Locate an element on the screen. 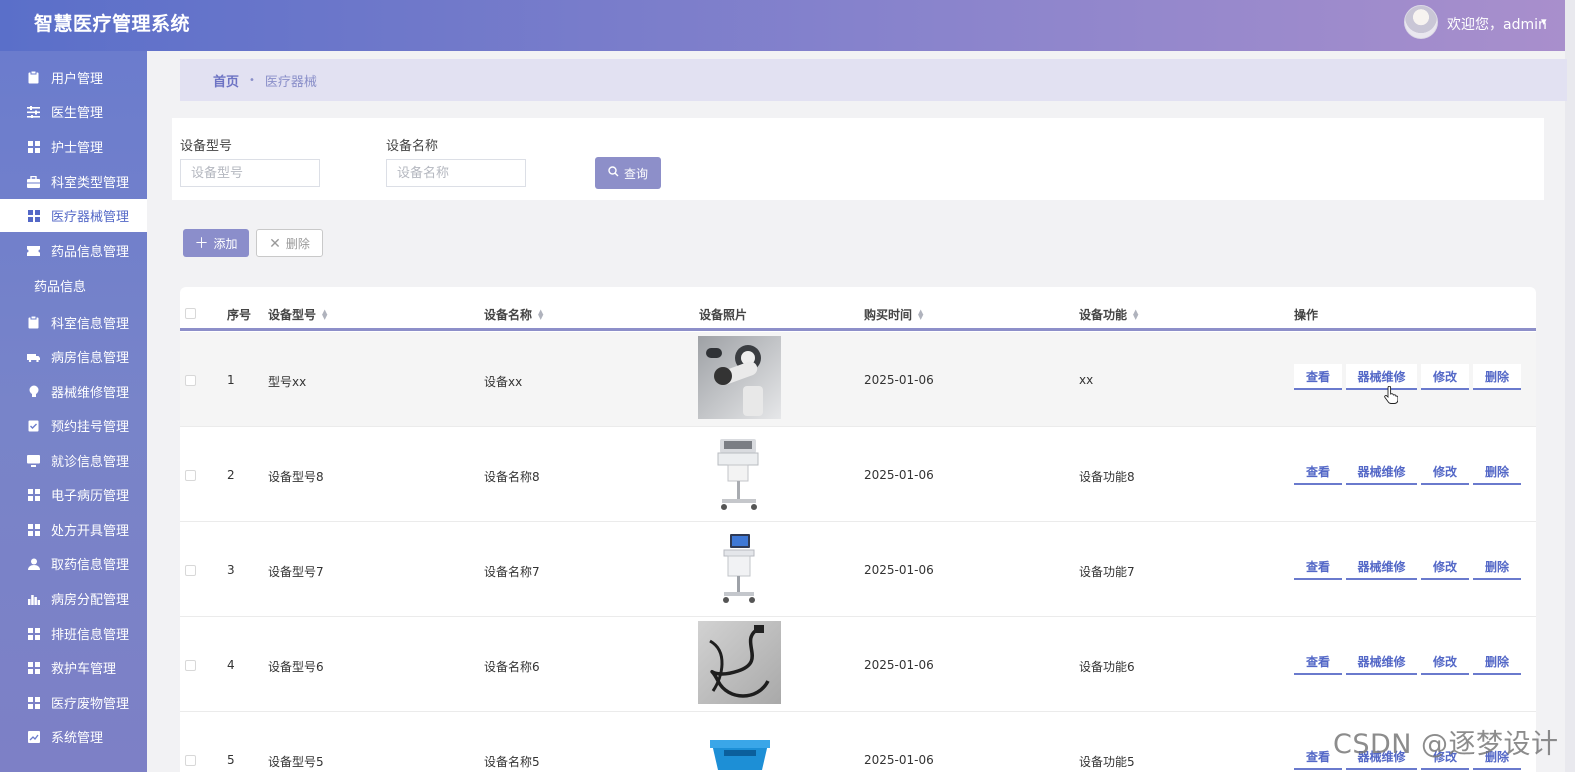 The height and width of the screenshot is (772, 1575). avatar is located at coordinates (1421, 22).